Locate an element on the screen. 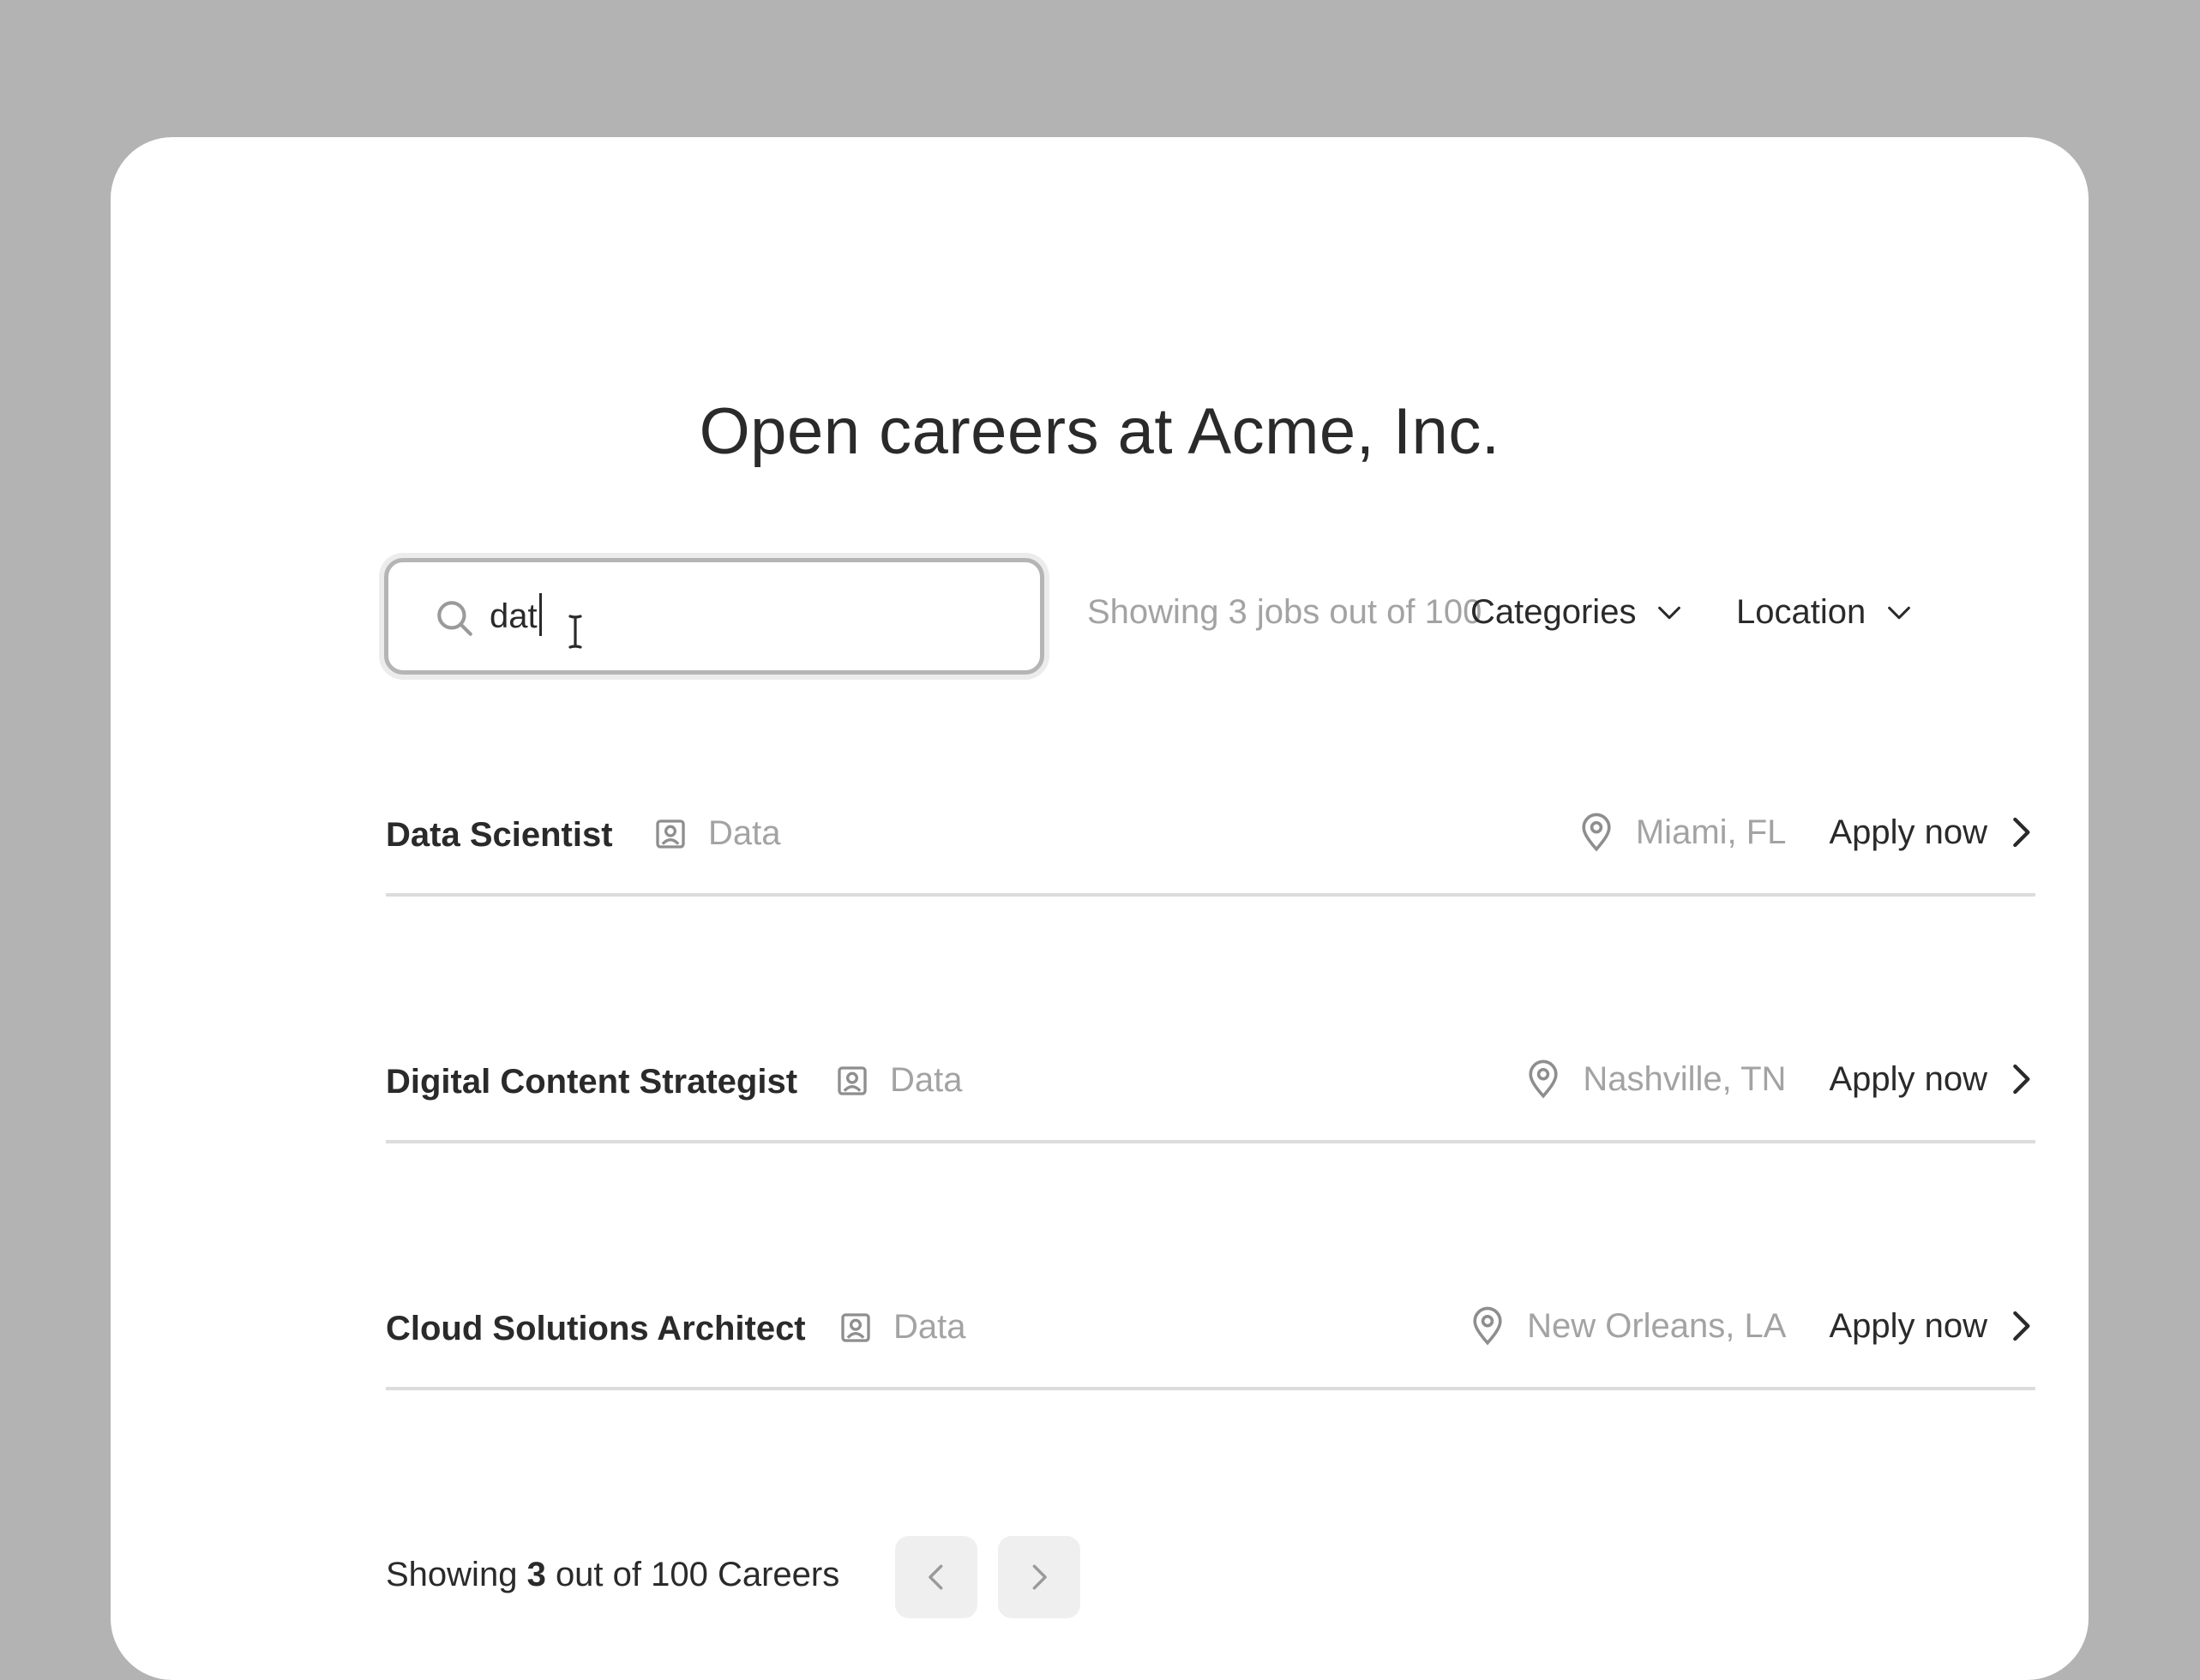 The height and width of the screenshot is (1680, 2200). job-title: Digital Content Strategist is located at coordinates (591, 1082).